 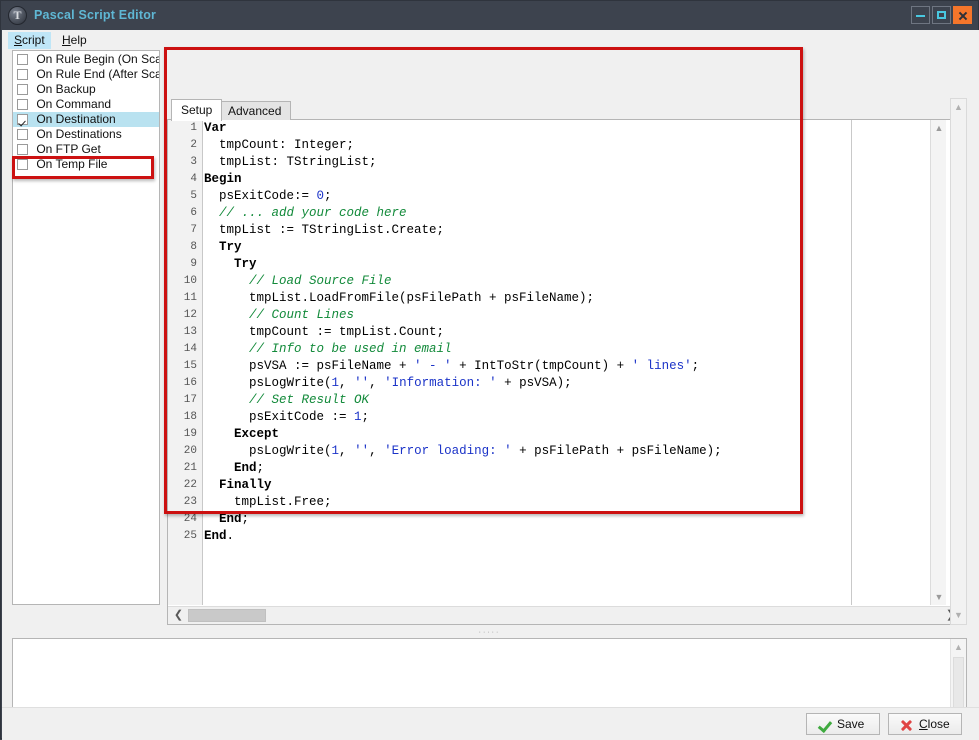 I want to click on close-button: Close, so click(x=925, y=724).